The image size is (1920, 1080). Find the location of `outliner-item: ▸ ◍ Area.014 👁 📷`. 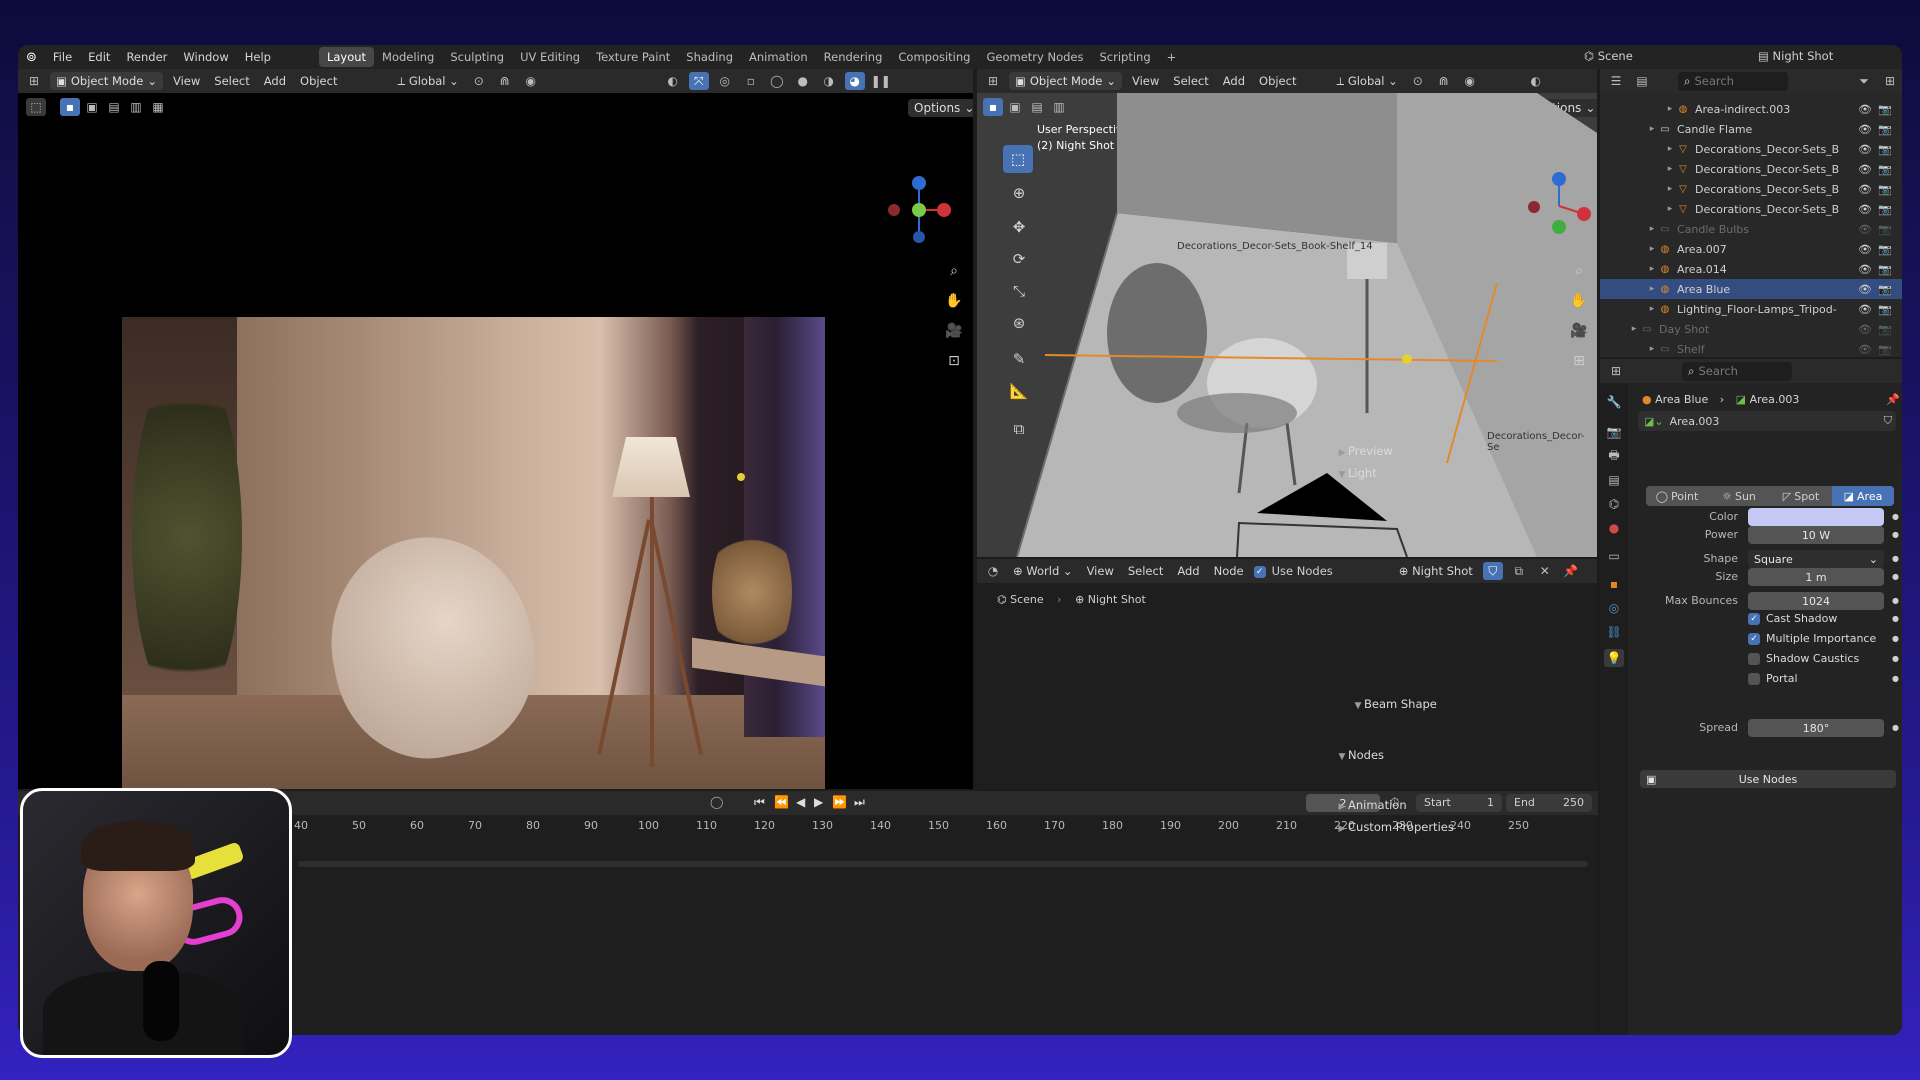

outliner-item: ▸ ◍ Area.014 👁 📷 is located at coordinates (1751, 269).